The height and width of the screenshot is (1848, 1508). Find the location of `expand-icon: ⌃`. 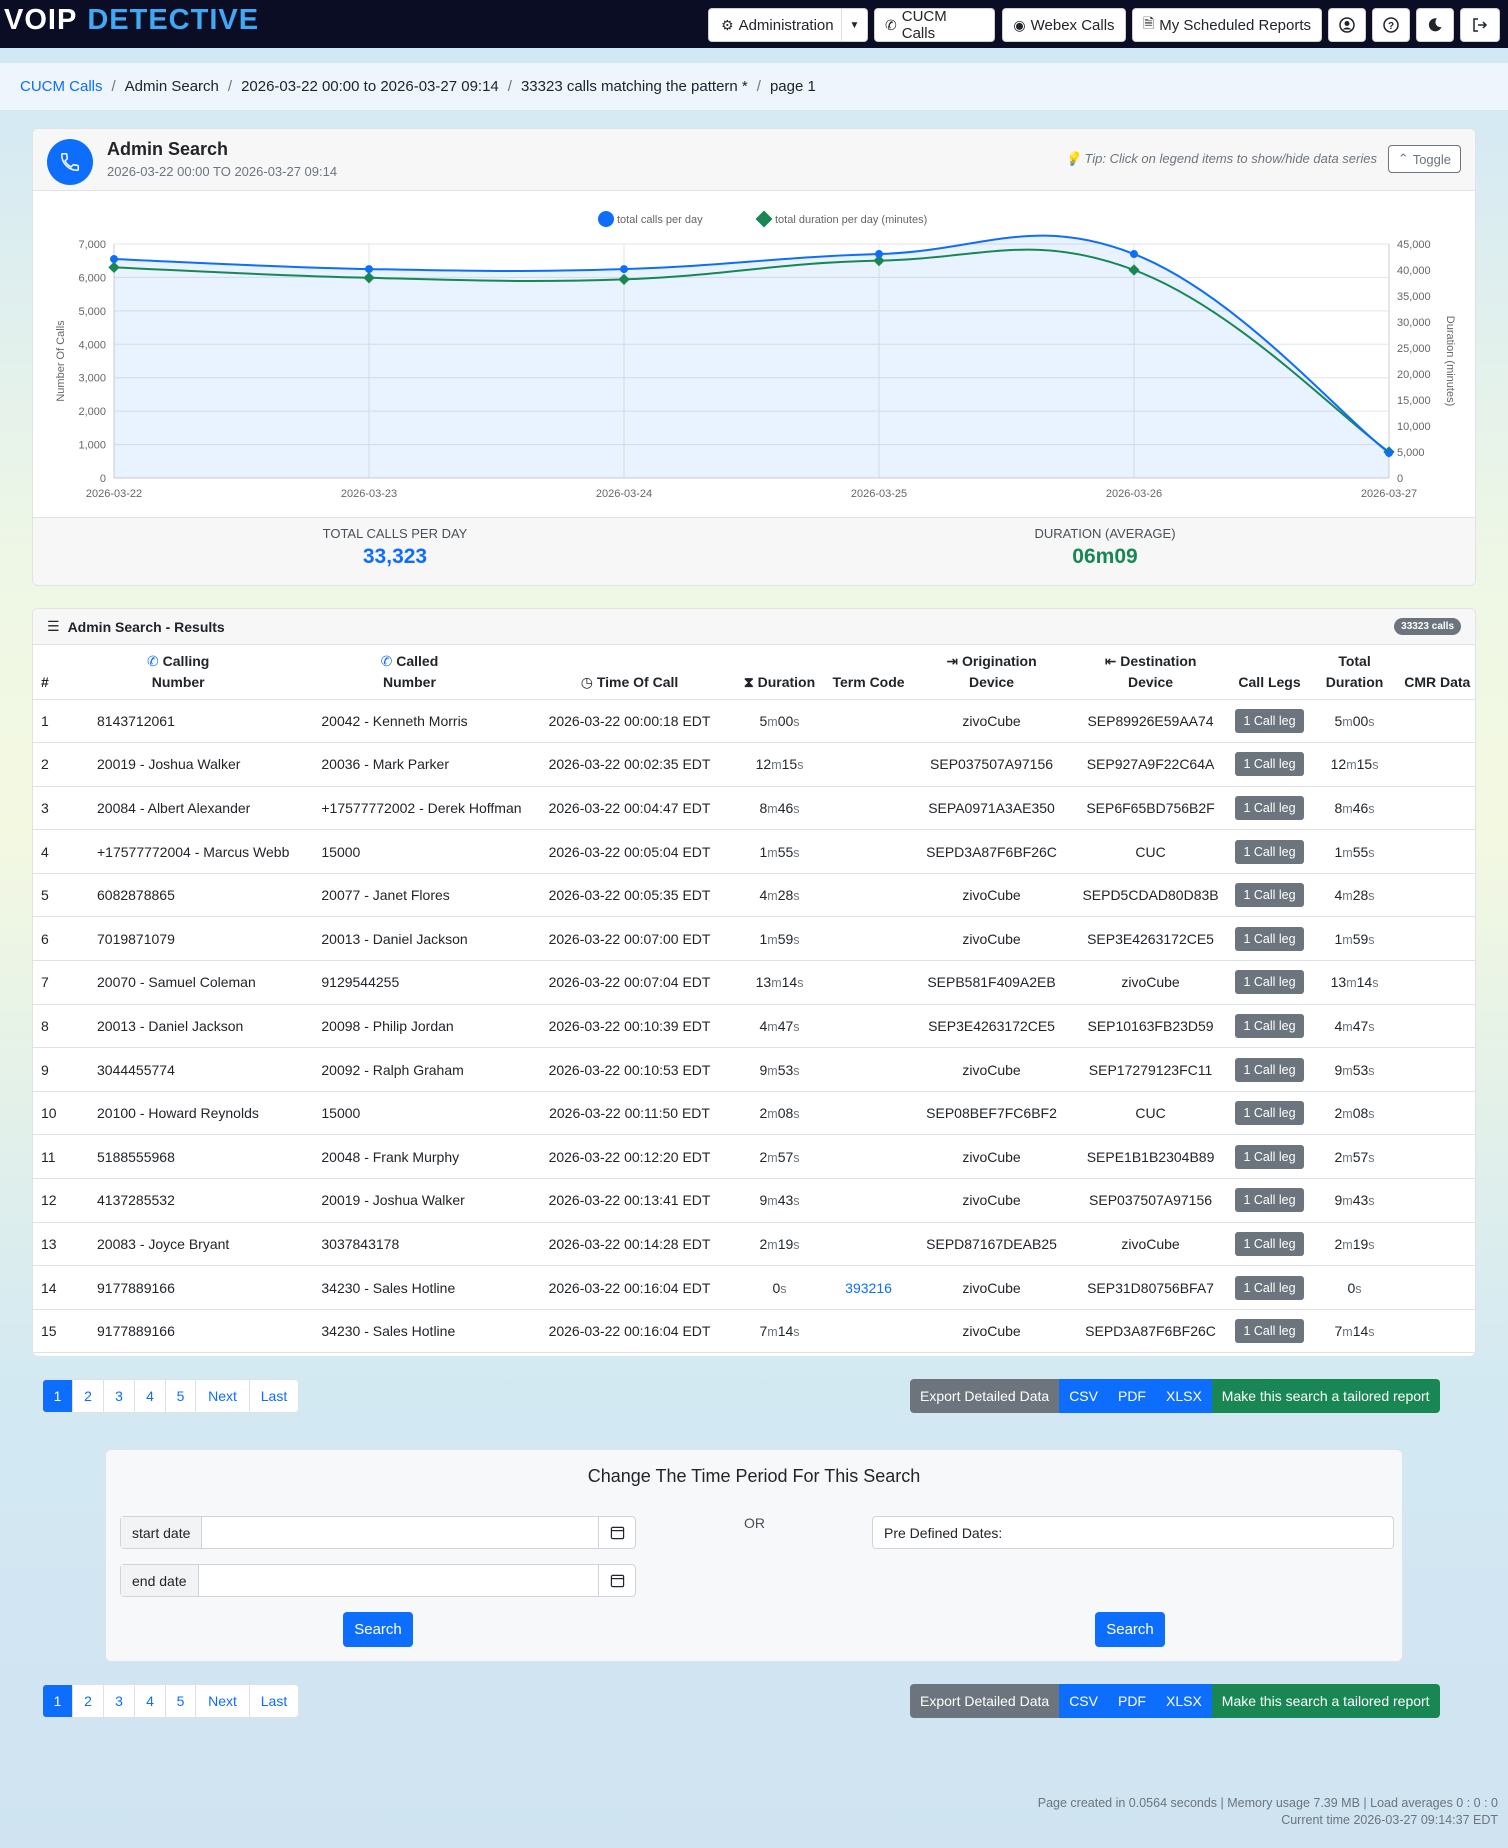

expand-icon: ⌃ is located at coordinates (1403, 158).